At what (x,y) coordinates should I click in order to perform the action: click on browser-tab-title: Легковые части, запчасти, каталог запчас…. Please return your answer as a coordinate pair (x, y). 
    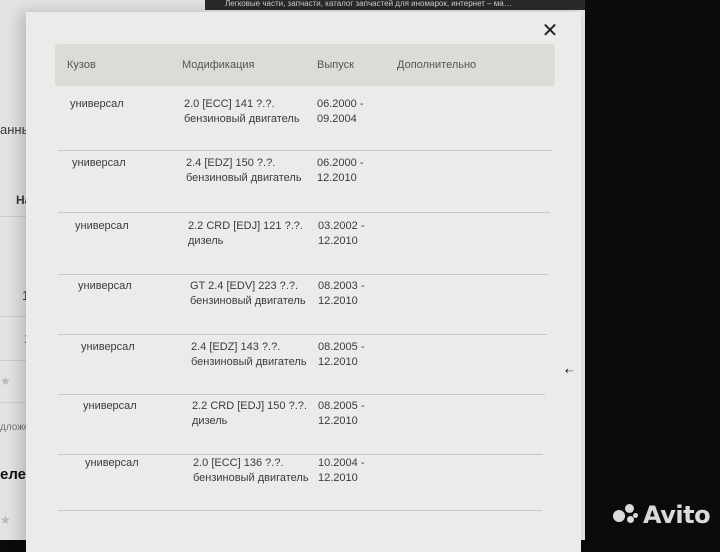
    Looking at the image, I should click on (395, 5).